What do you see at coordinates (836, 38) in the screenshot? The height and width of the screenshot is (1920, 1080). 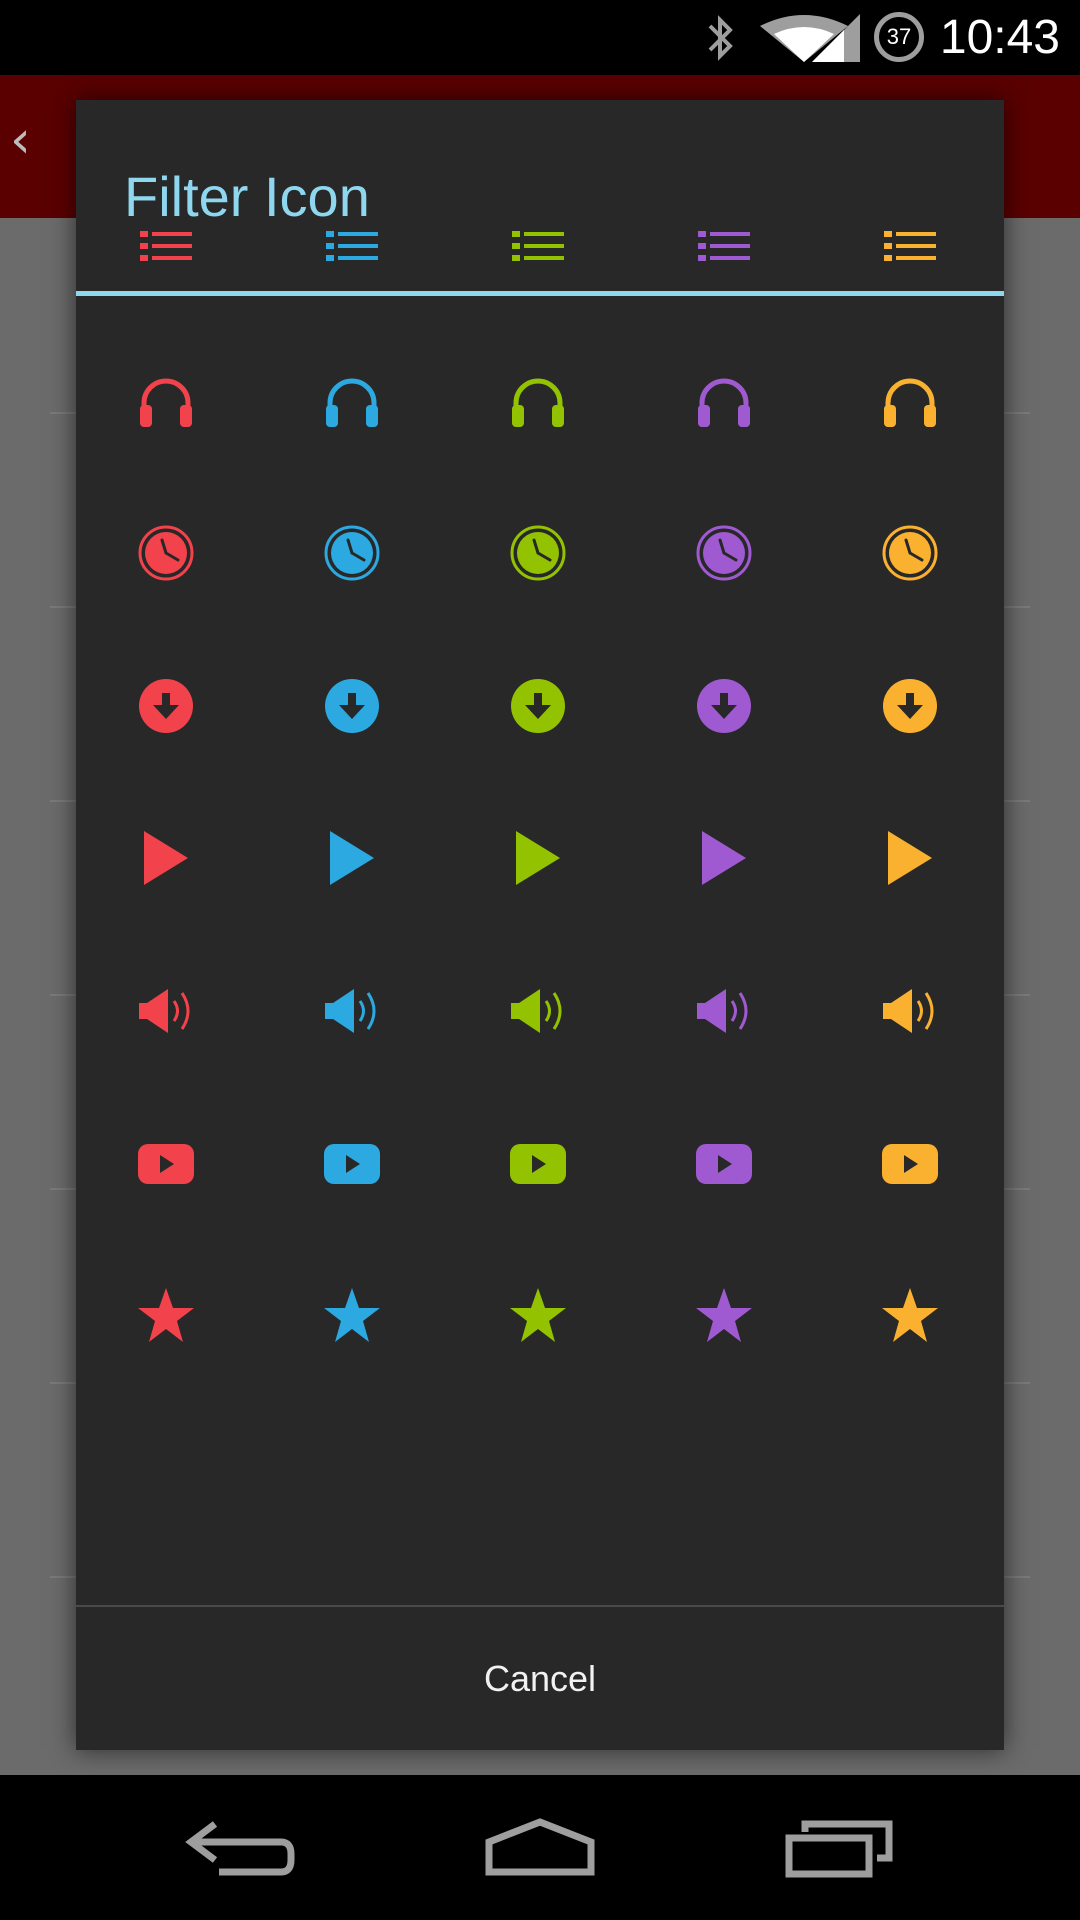 I see `cellular-signal-icon` at bounding box center [836, 38].